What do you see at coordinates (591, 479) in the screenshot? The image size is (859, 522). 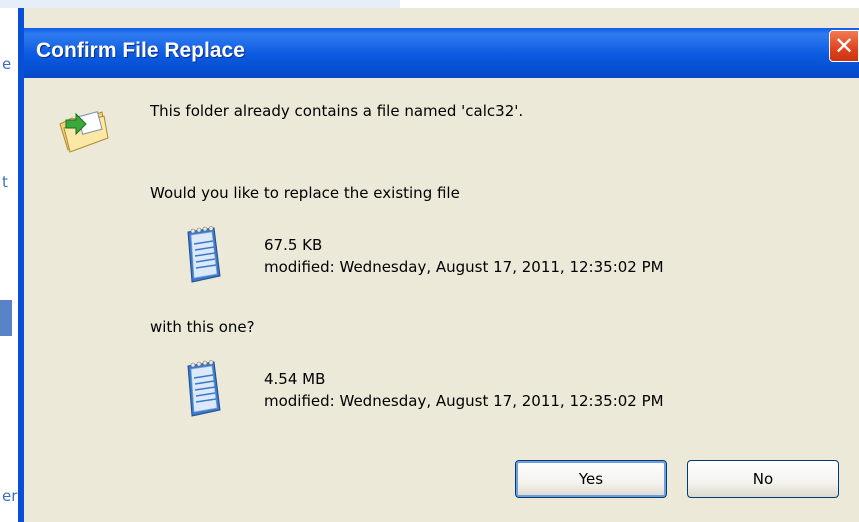 I see `yes-button: Yes` at bounding box center [591, 479].